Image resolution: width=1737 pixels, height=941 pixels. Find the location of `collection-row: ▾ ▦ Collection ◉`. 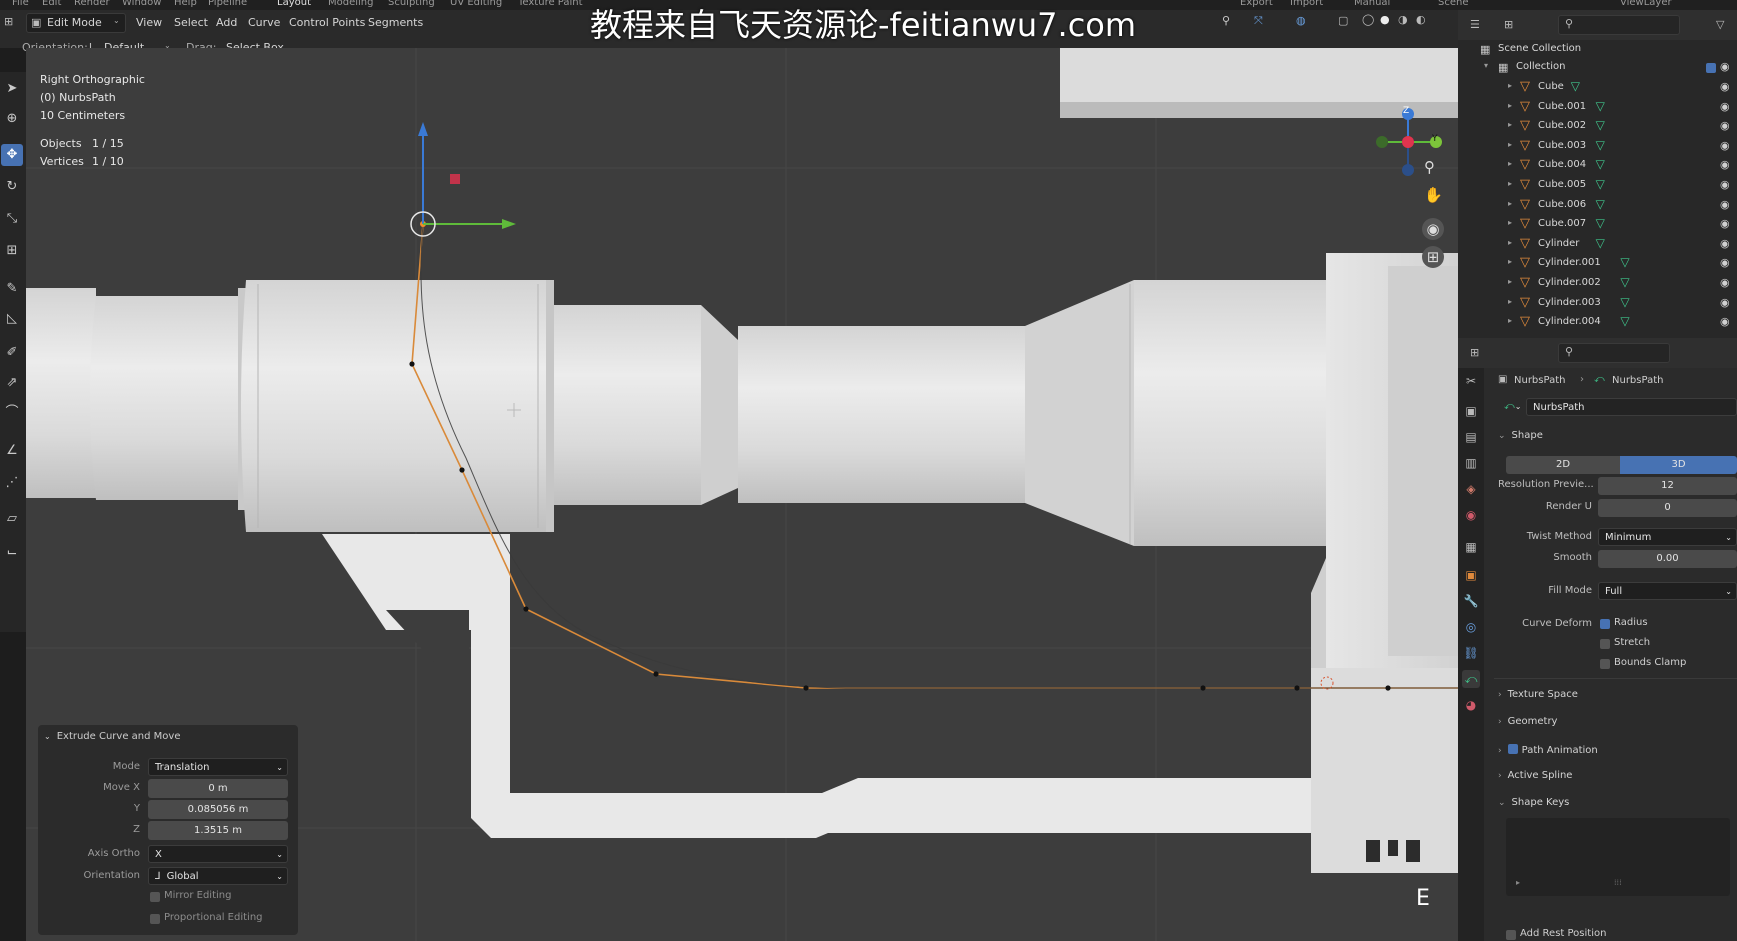

collection-row: ▾ ▦ Collection ◉ is located at coordinates (1597, 68).